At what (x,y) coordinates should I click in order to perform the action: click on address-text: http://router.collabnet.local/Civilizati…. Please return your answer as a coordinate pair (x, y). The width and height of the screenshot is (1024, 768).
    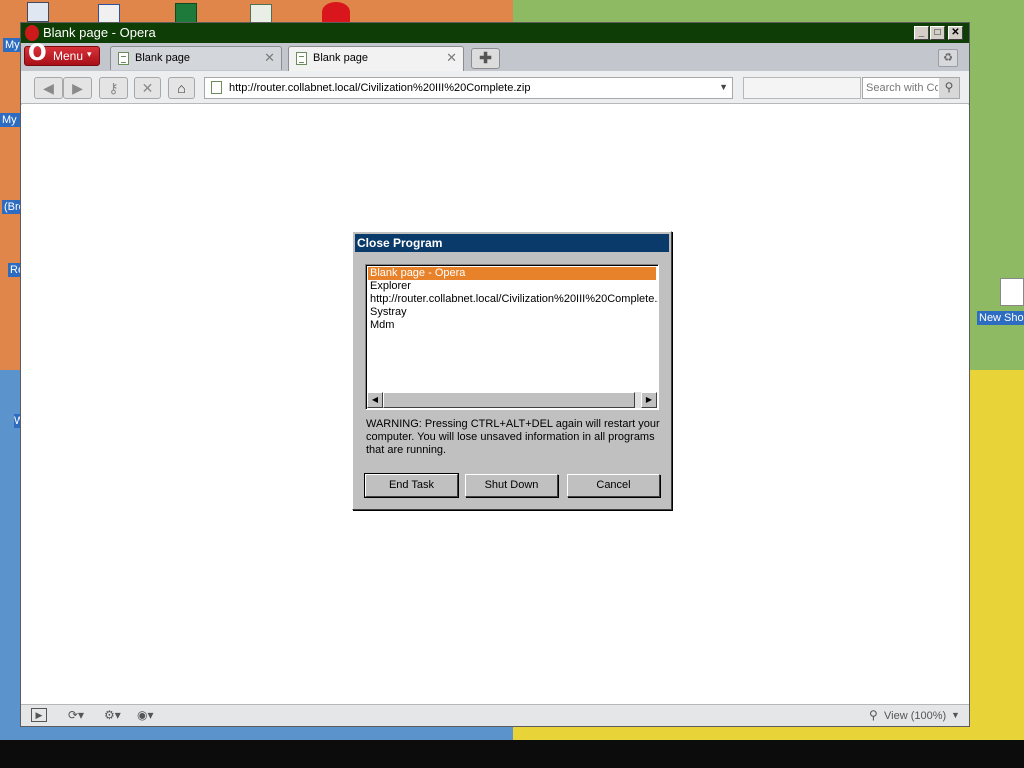
    Looking at the image, I should click on (380, 88).